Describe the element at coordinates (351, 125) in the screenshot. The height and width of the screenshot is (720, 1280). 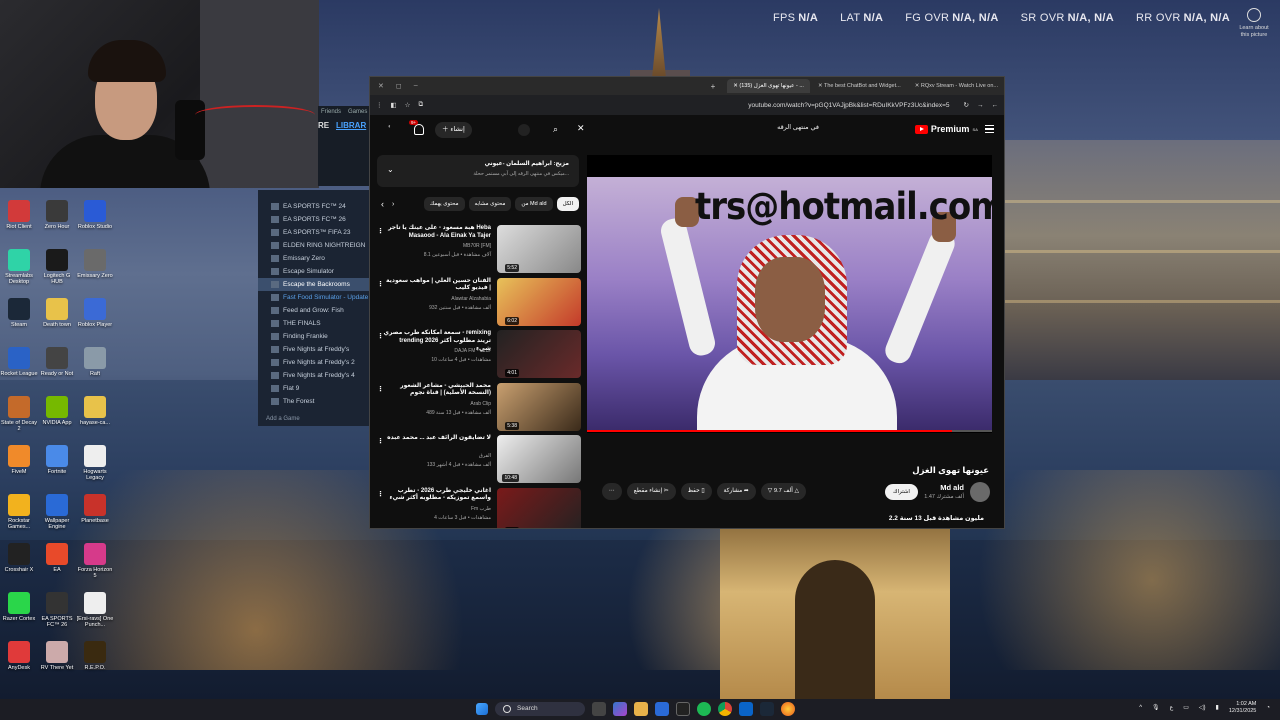
I see `steam-library-tab: LIBRAR` at that location.